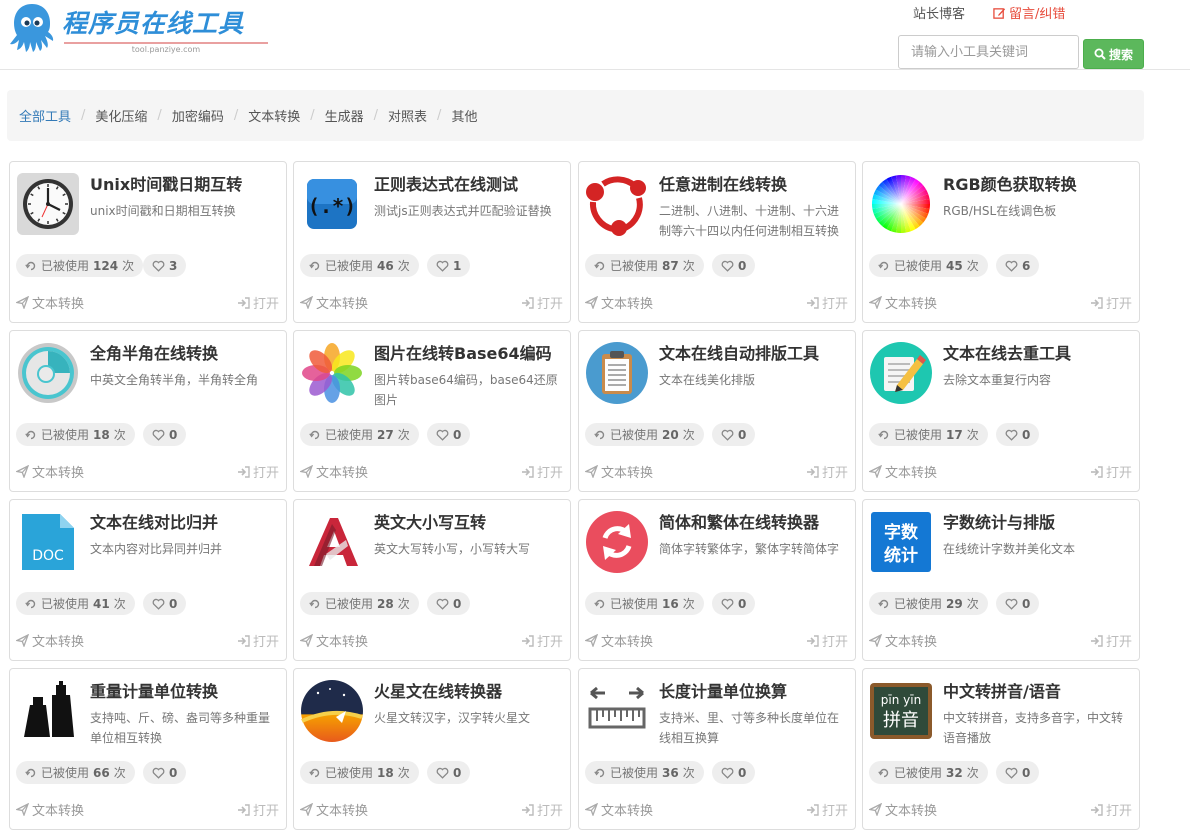 This screenshot has width=1190, height=833. Describe the element at coordinates (1018, 265) in the screenshot. I see `like-button: 6` at that location.